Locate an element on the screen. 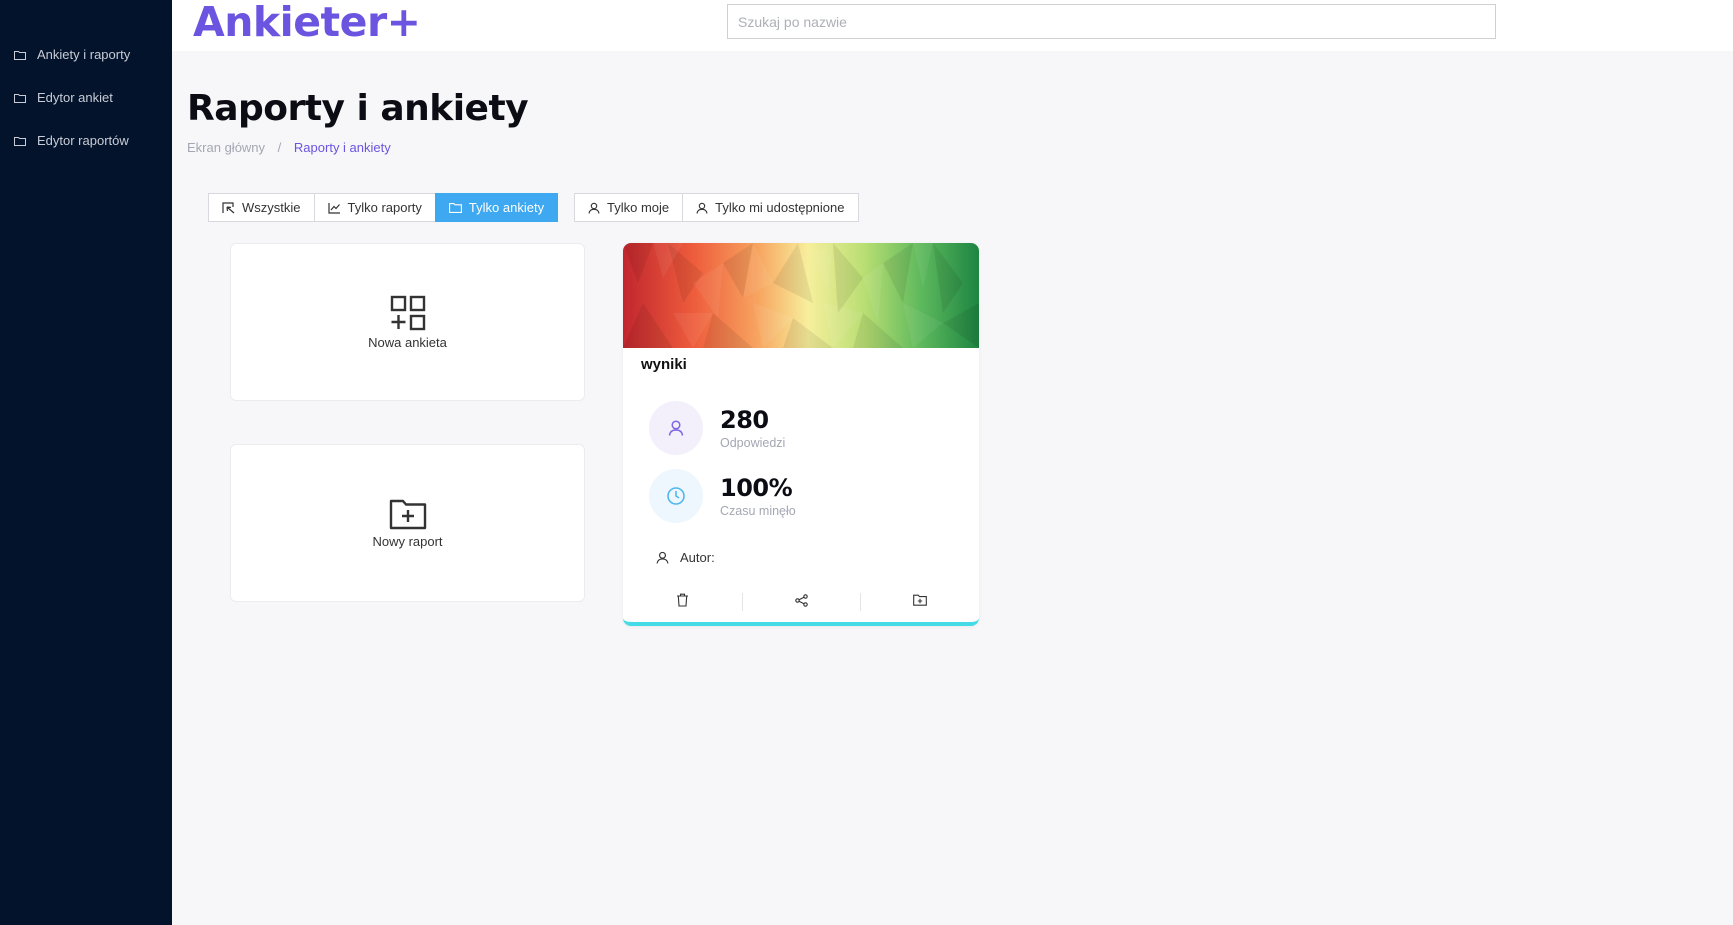 The height and width of the screenshot is (925, 1733). owner-filter-group: Tylko moje Tylko mi udostępnione is located at coordinates (716, 207).